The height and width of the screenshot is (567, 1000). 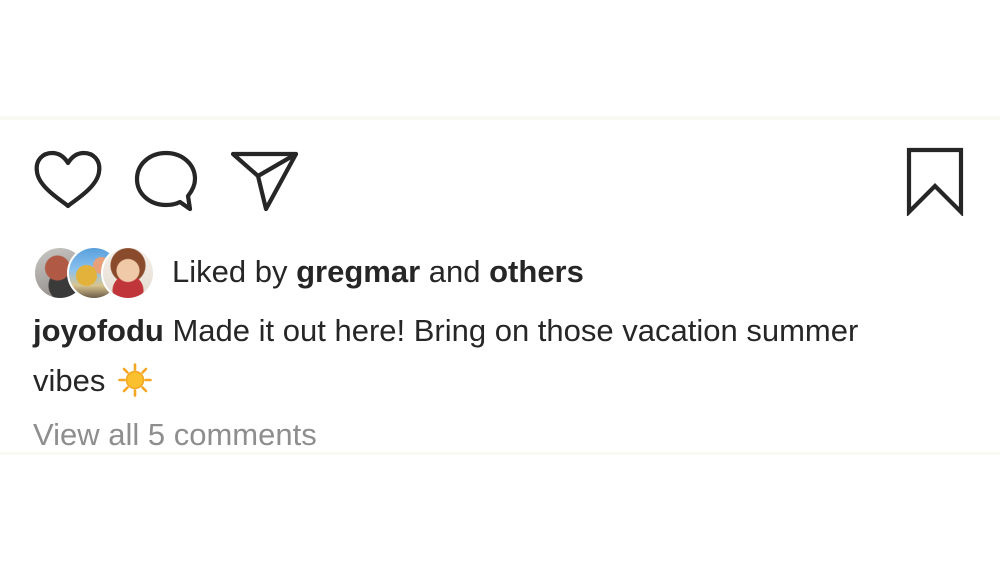 I want to click on speech-bubble-icon, so click(x=166, y=181).